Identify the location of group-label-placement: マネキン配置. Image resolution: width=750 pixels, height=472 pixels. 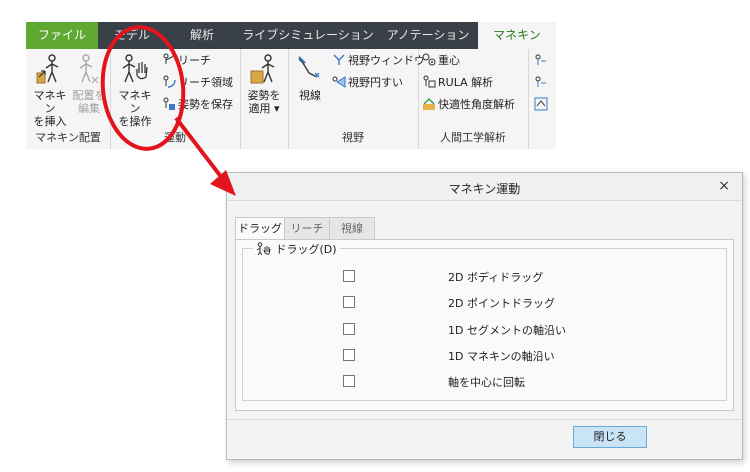
(68, 137).